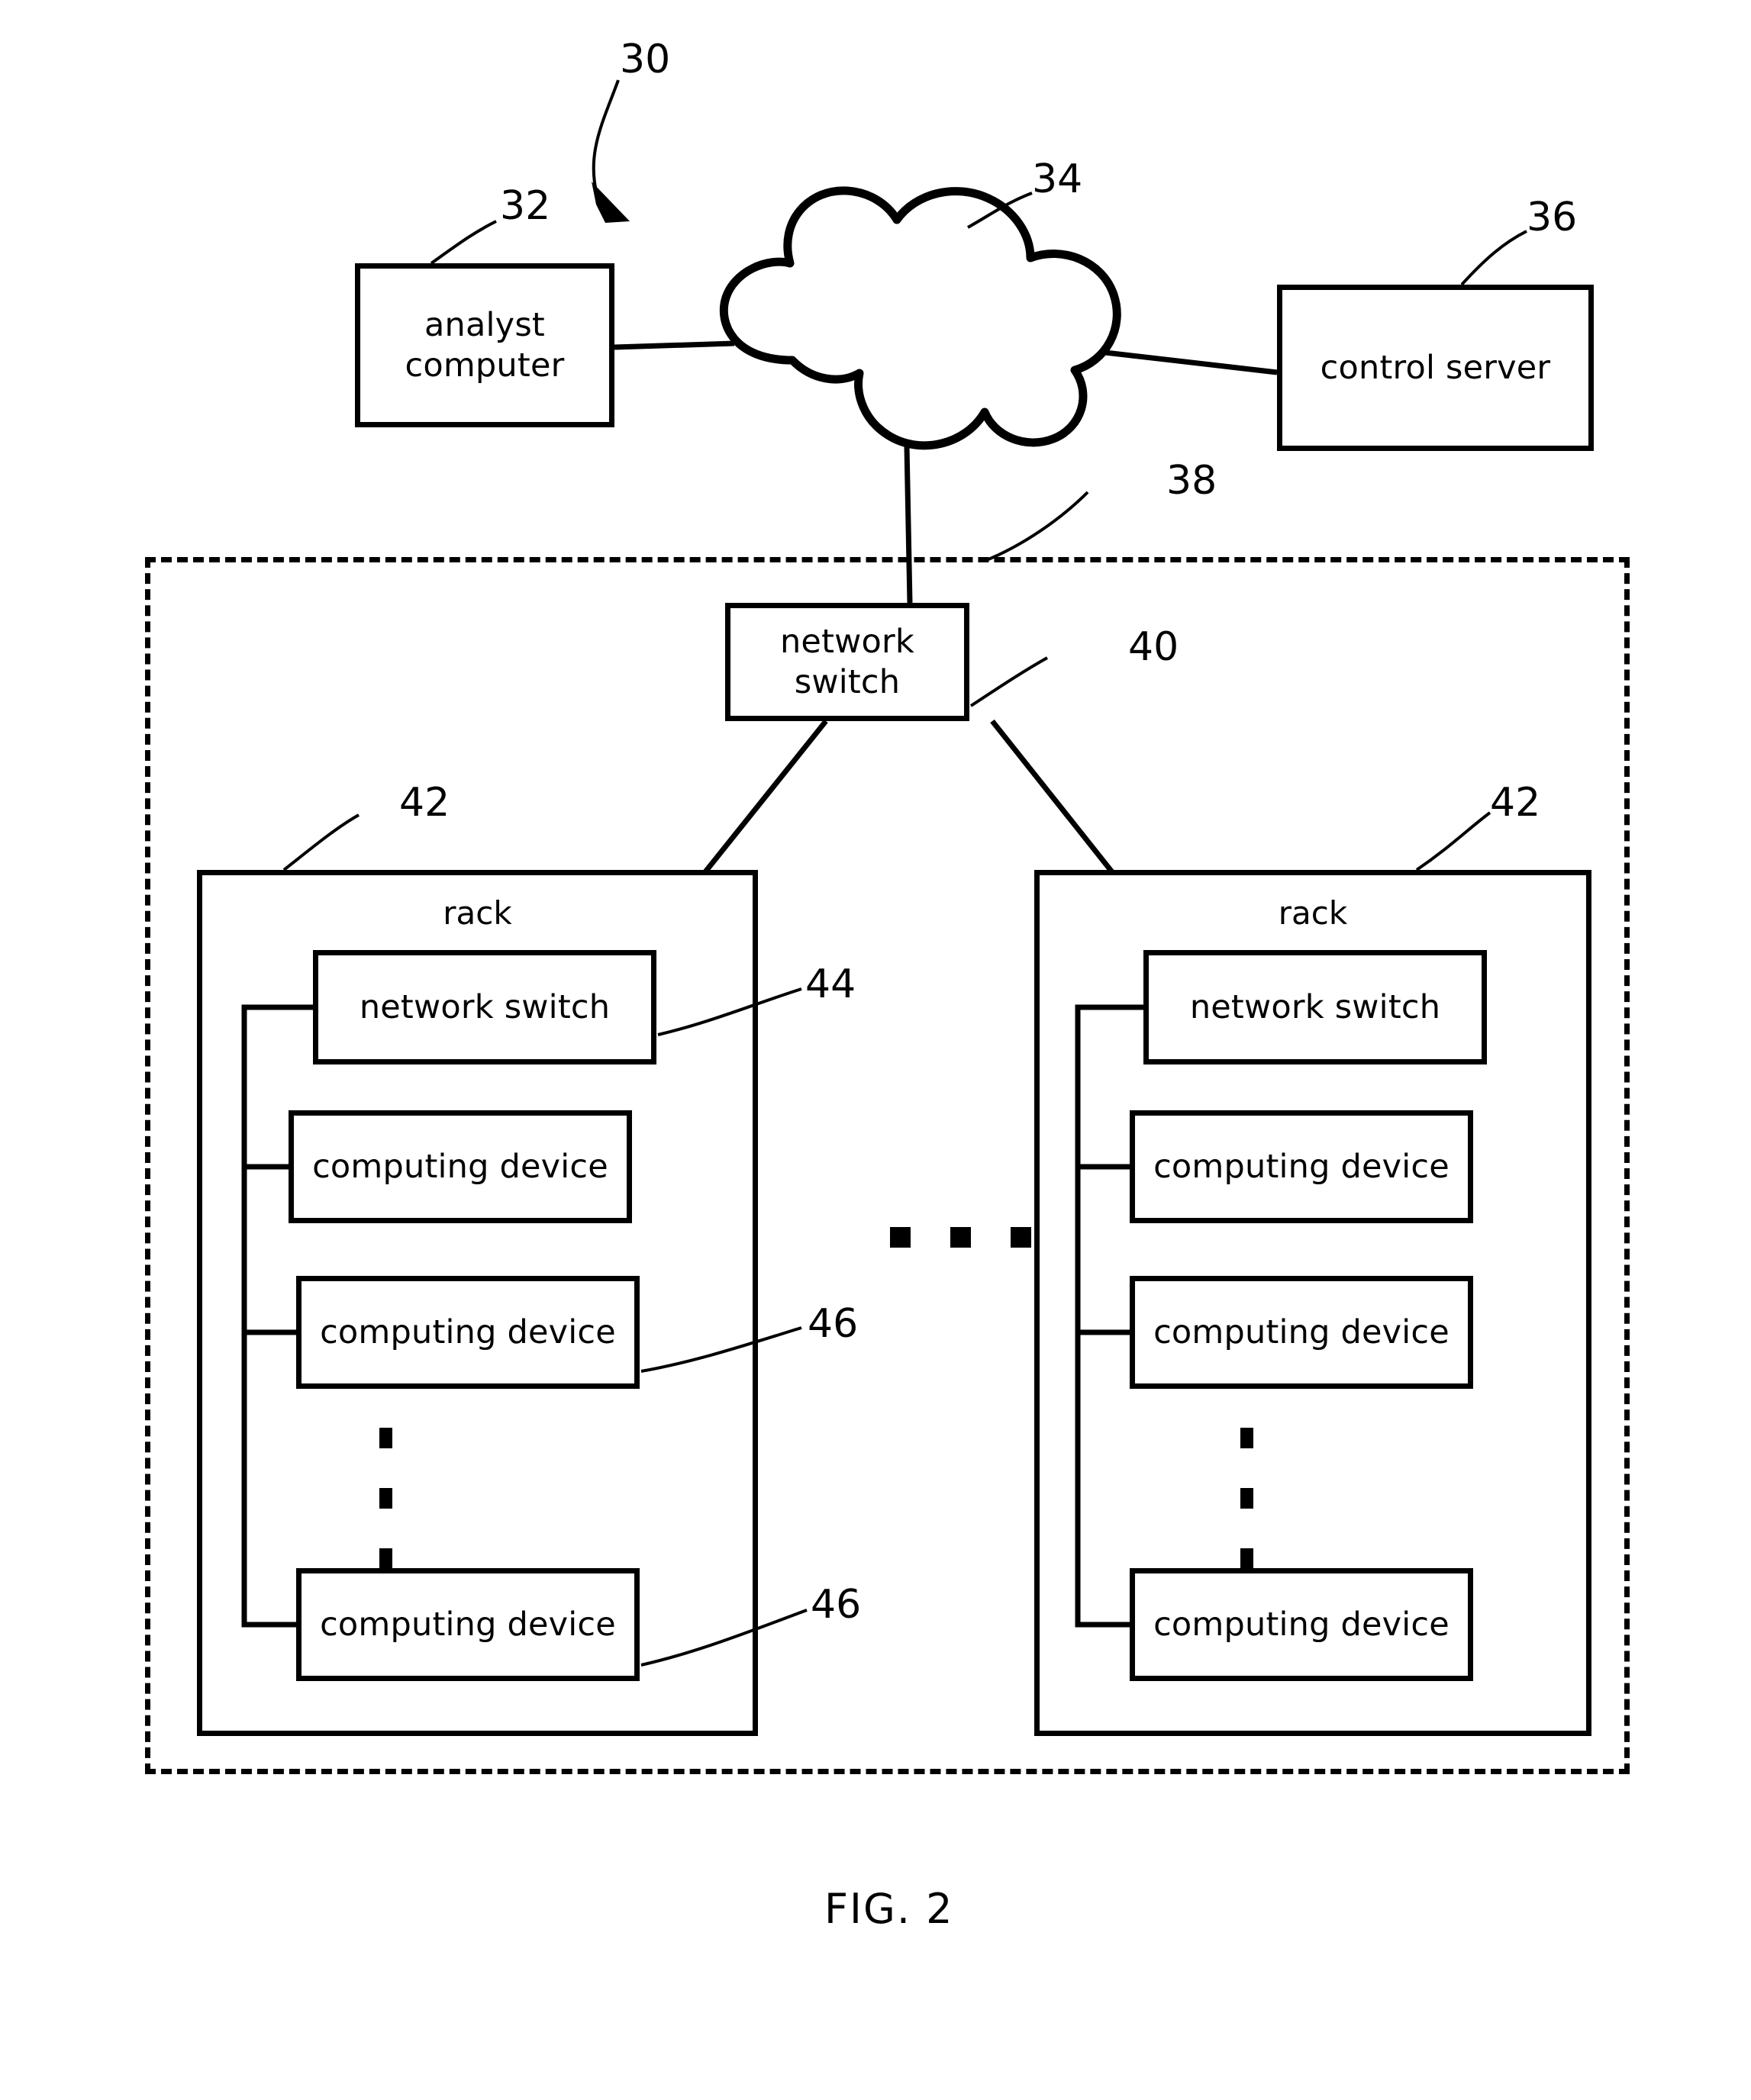 This screenshot has height=2100, width=1751. I want to click on refnum-36: 36, so click(1552, 218).